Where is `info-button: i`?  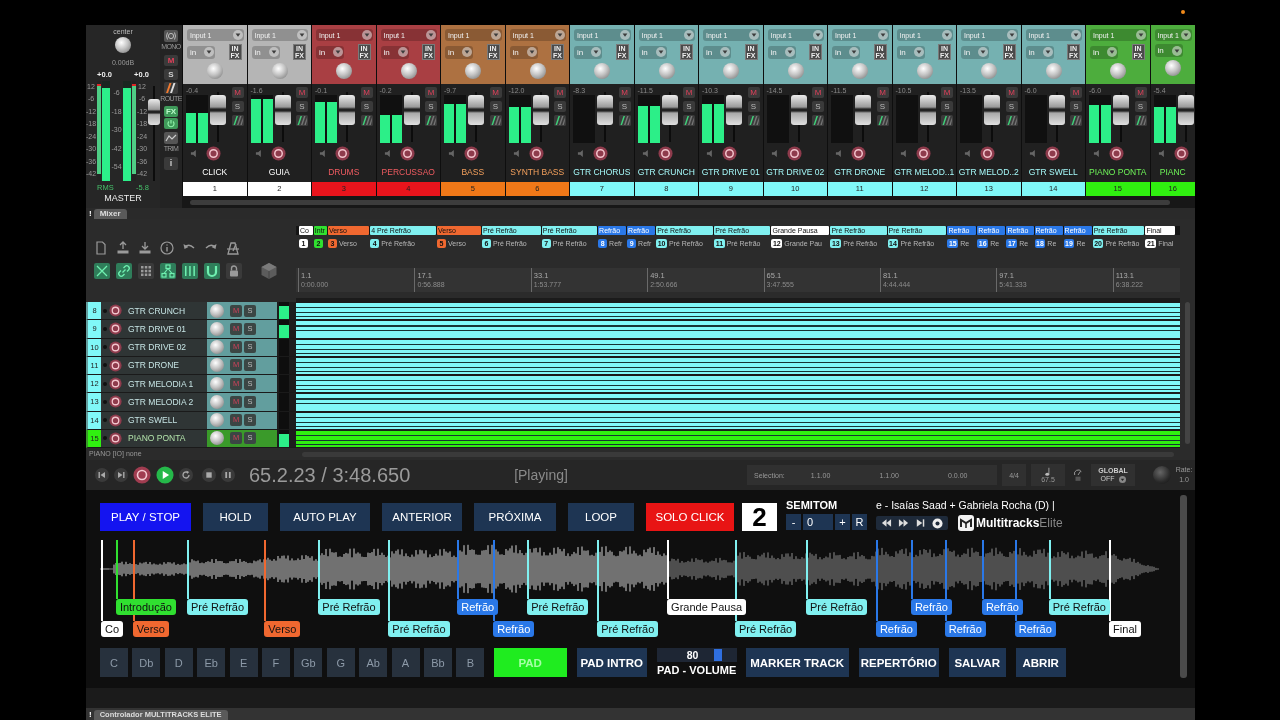
info-button: i is located at coordinates (171, 163).